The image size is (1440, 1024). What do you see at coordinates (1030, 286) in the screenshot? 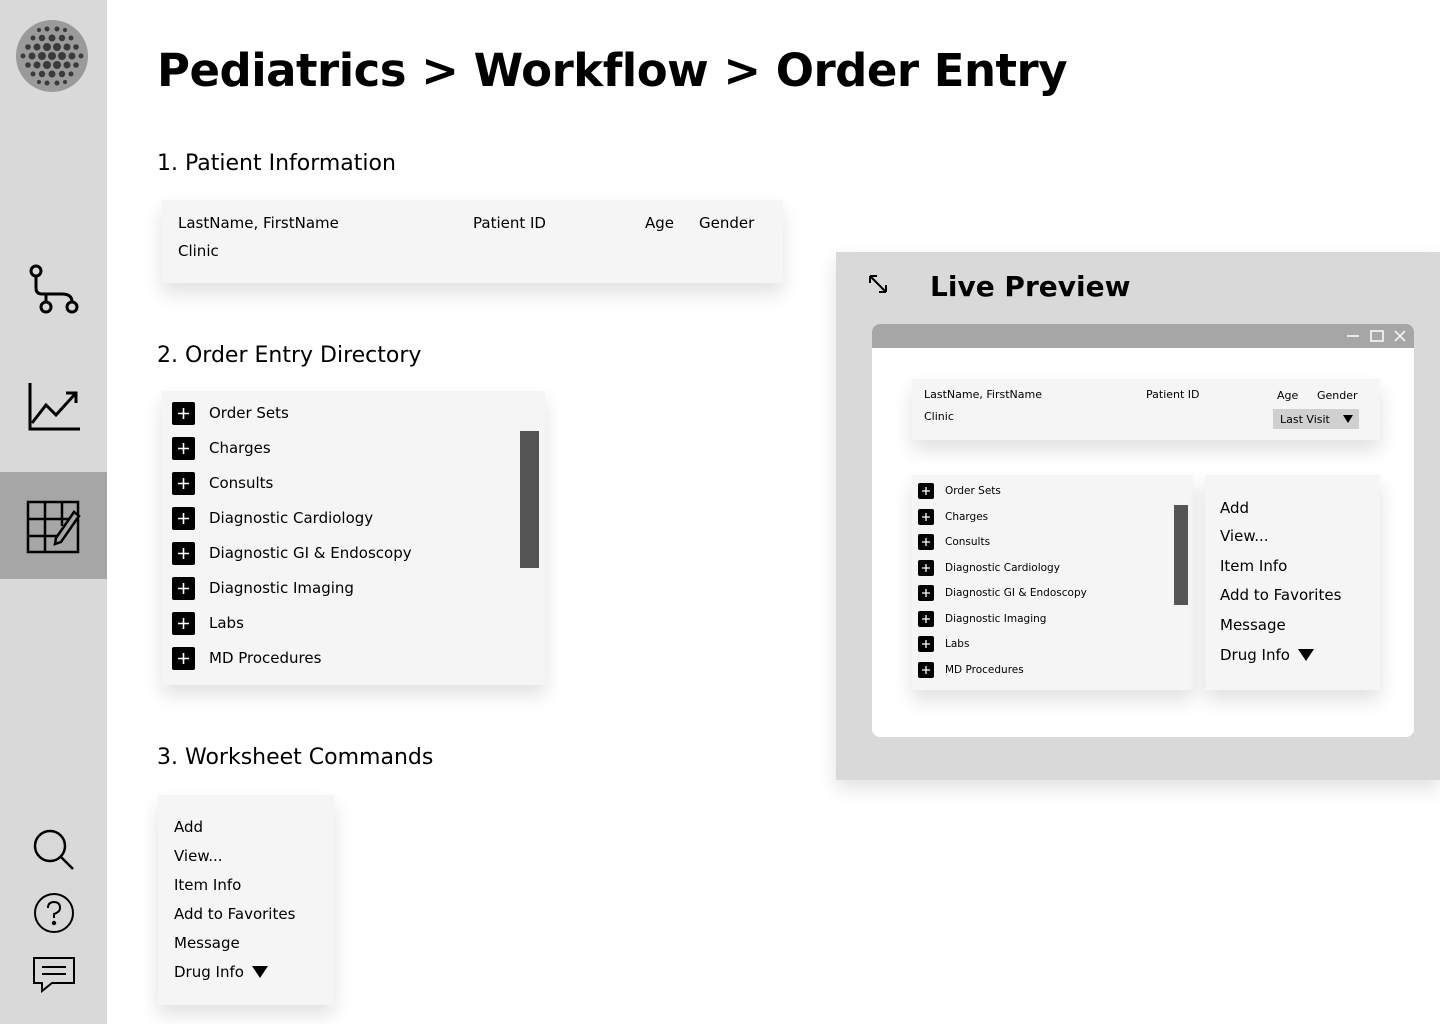
I see `live-preview-title: Live Preview` at bounding box center [1030, 286].